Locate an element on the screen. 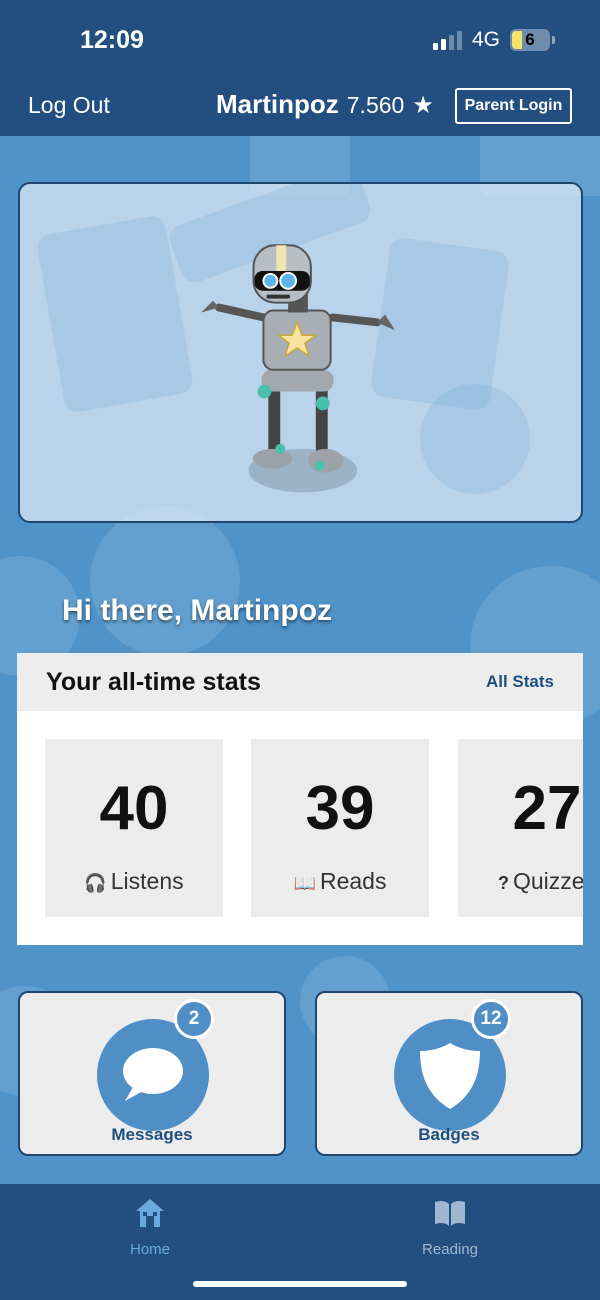 This screenshot has width=600, height=1300. greeting: Hi there, Martinpoz is located at coordinates (197, 610).